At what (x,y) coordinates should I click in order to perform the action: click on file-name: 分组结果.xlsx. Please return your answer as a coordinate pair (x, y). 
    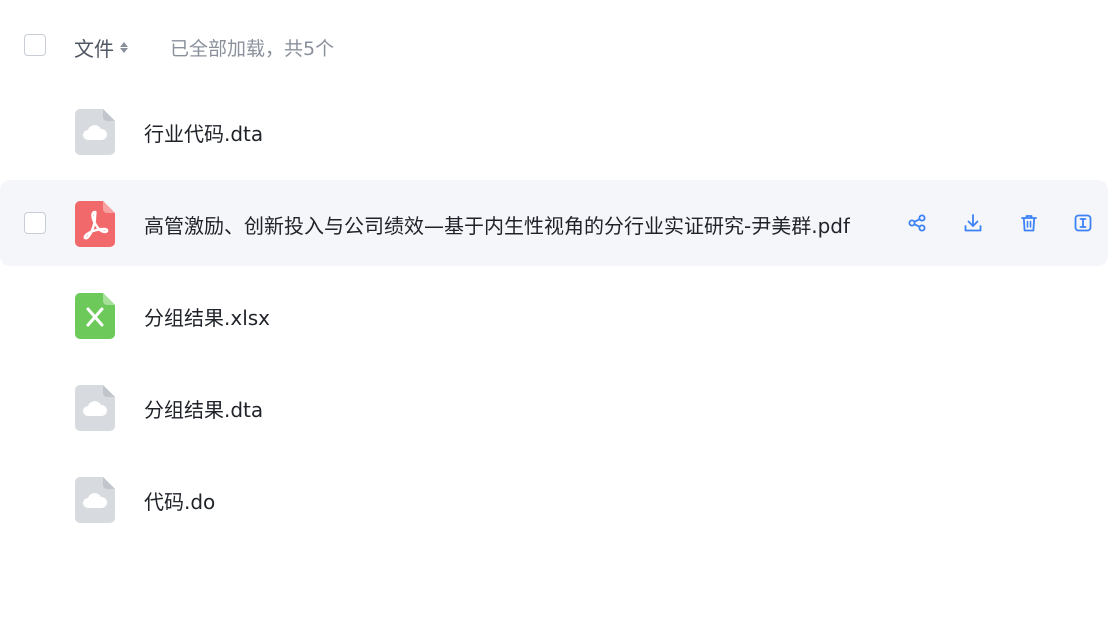
    Looking at the image, I should click on (207, 316).